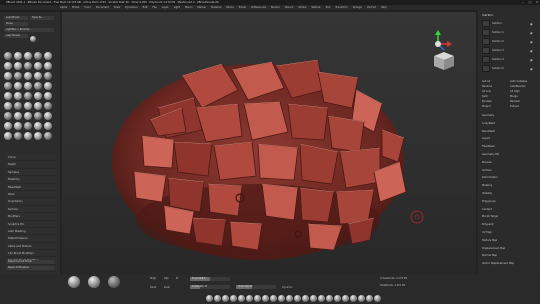 The height and width of the screenshot is (304, 540). Describe the element at coordinates (167, 287) in the screenshot. I see `zsub-button: Zsub` at that location.